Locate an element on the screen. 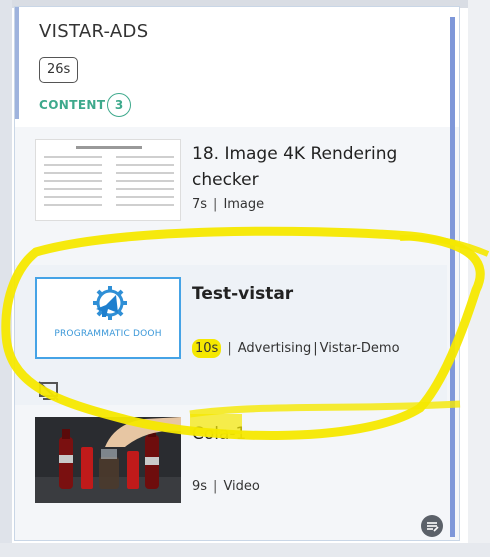 The image size is (490, 557). notes-fab is located at coordinates (432, 526).